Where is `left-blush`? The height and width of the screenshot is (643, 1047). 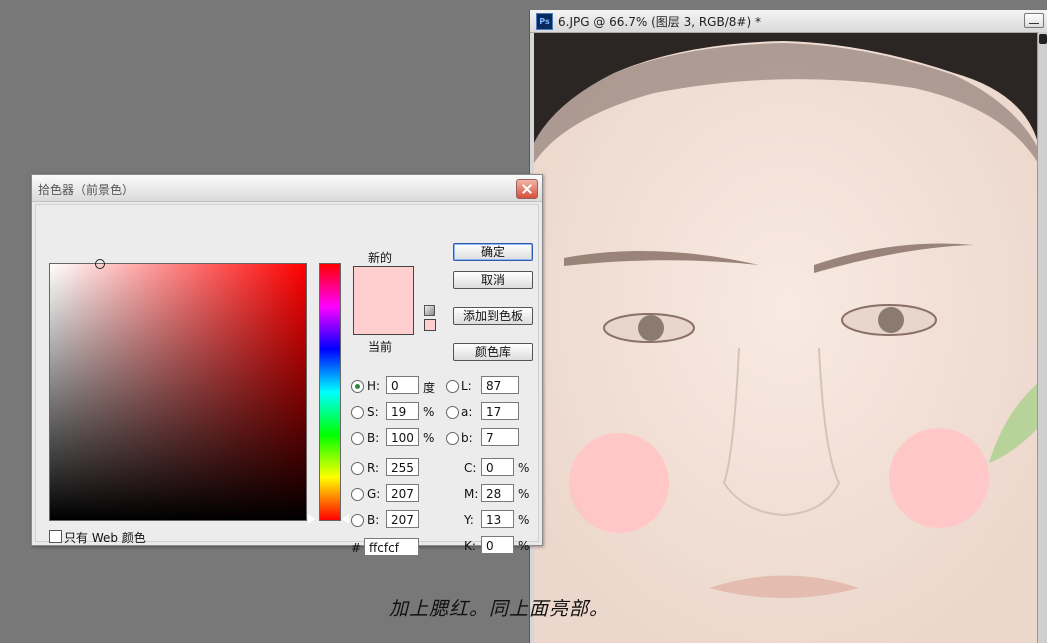
left-blush is located at coordinates (619, 483).